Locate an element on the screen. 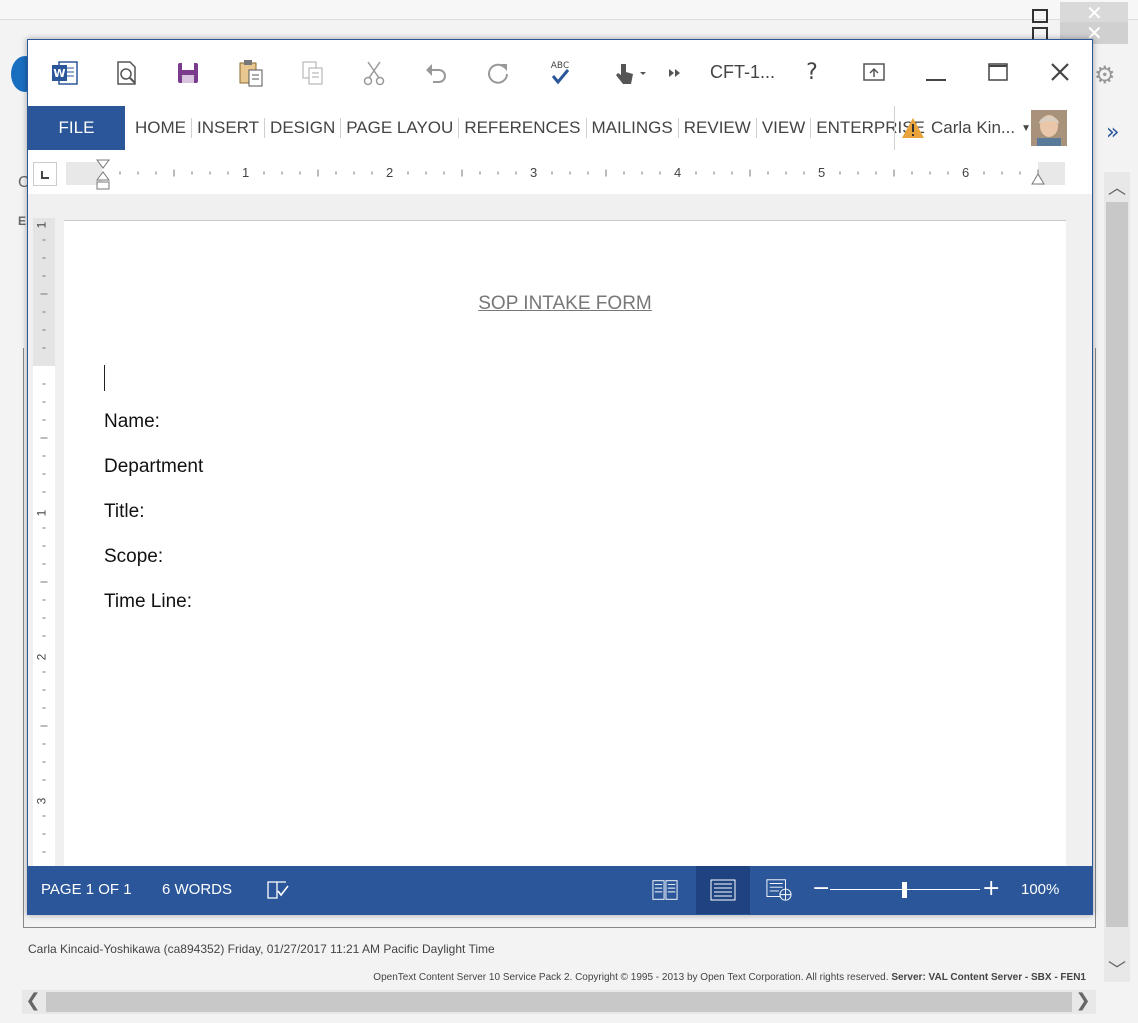 The height and width of the screenshot is (1023, 1138). text-cursor is located at coordinates (104, 378).